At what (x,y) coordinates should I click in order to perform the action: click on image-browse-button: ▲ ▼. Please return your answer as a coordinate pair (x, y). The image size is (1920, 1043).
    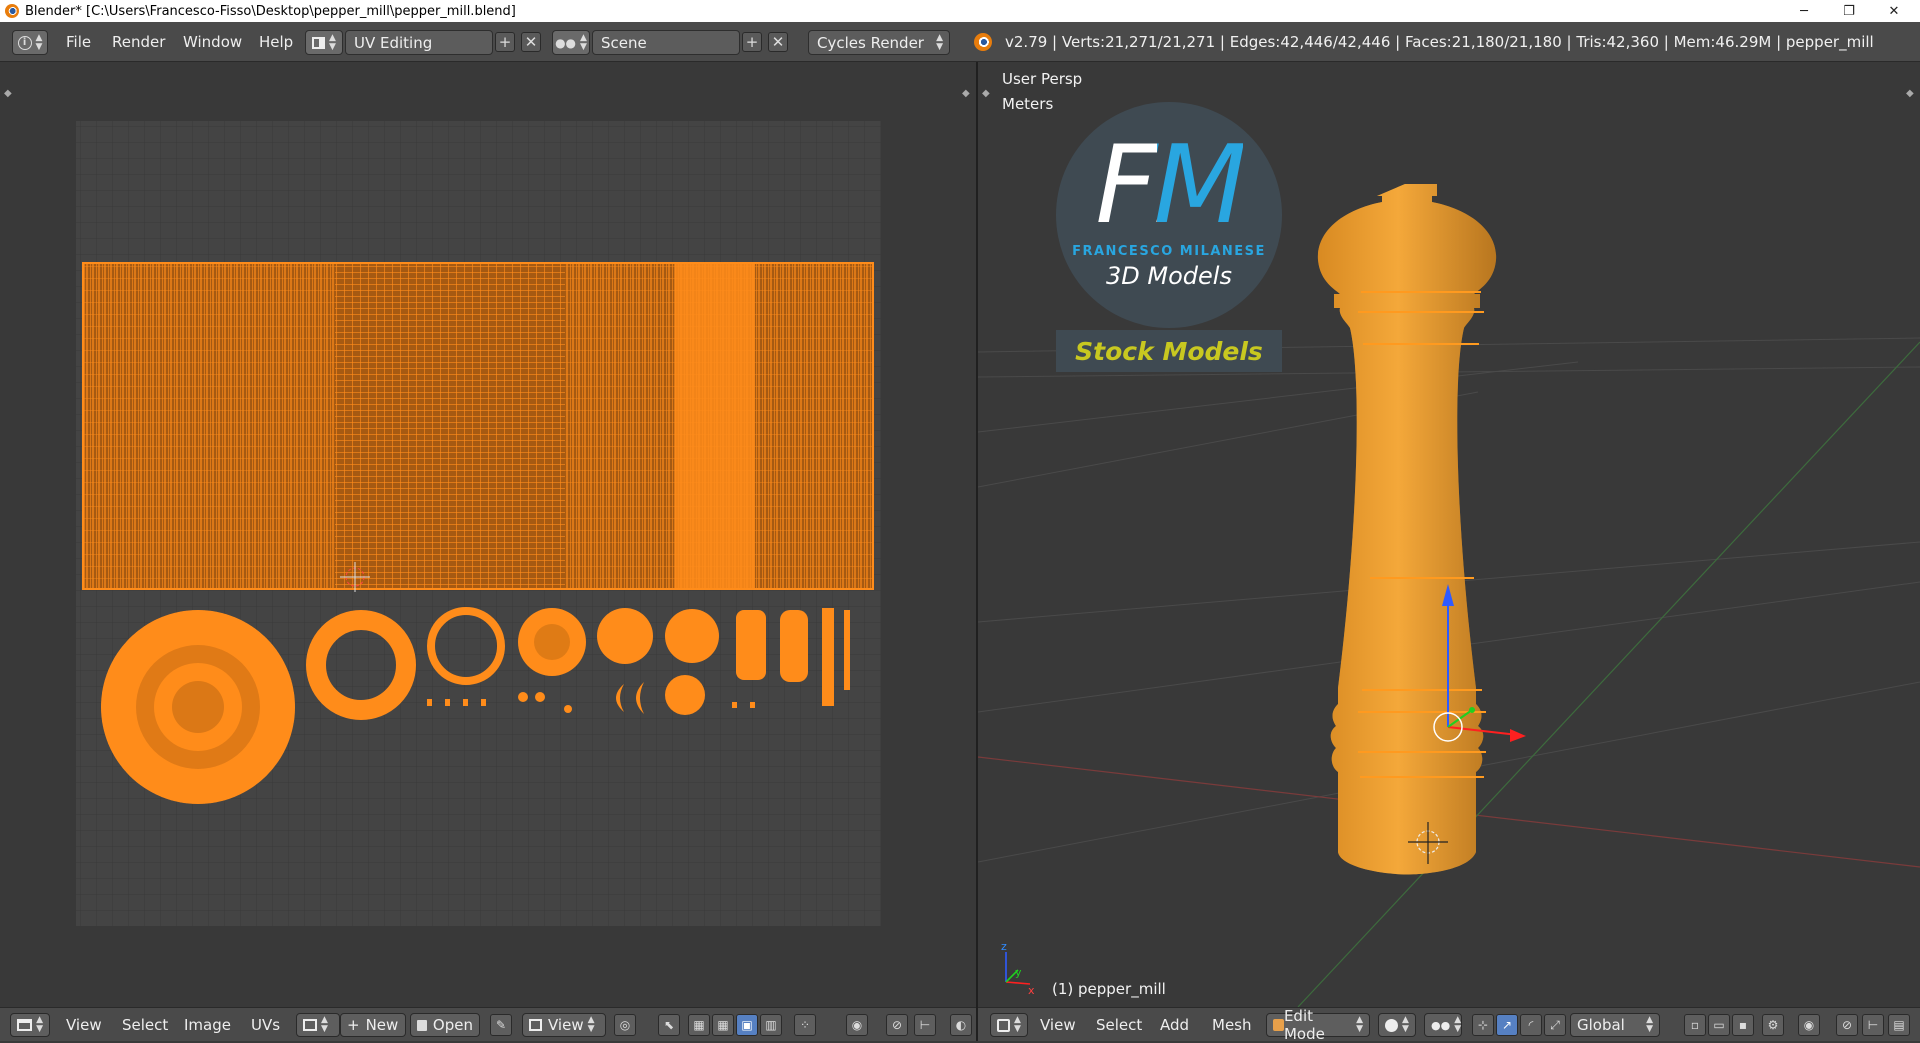
    Looking at the image, I should click on (318, 1025).